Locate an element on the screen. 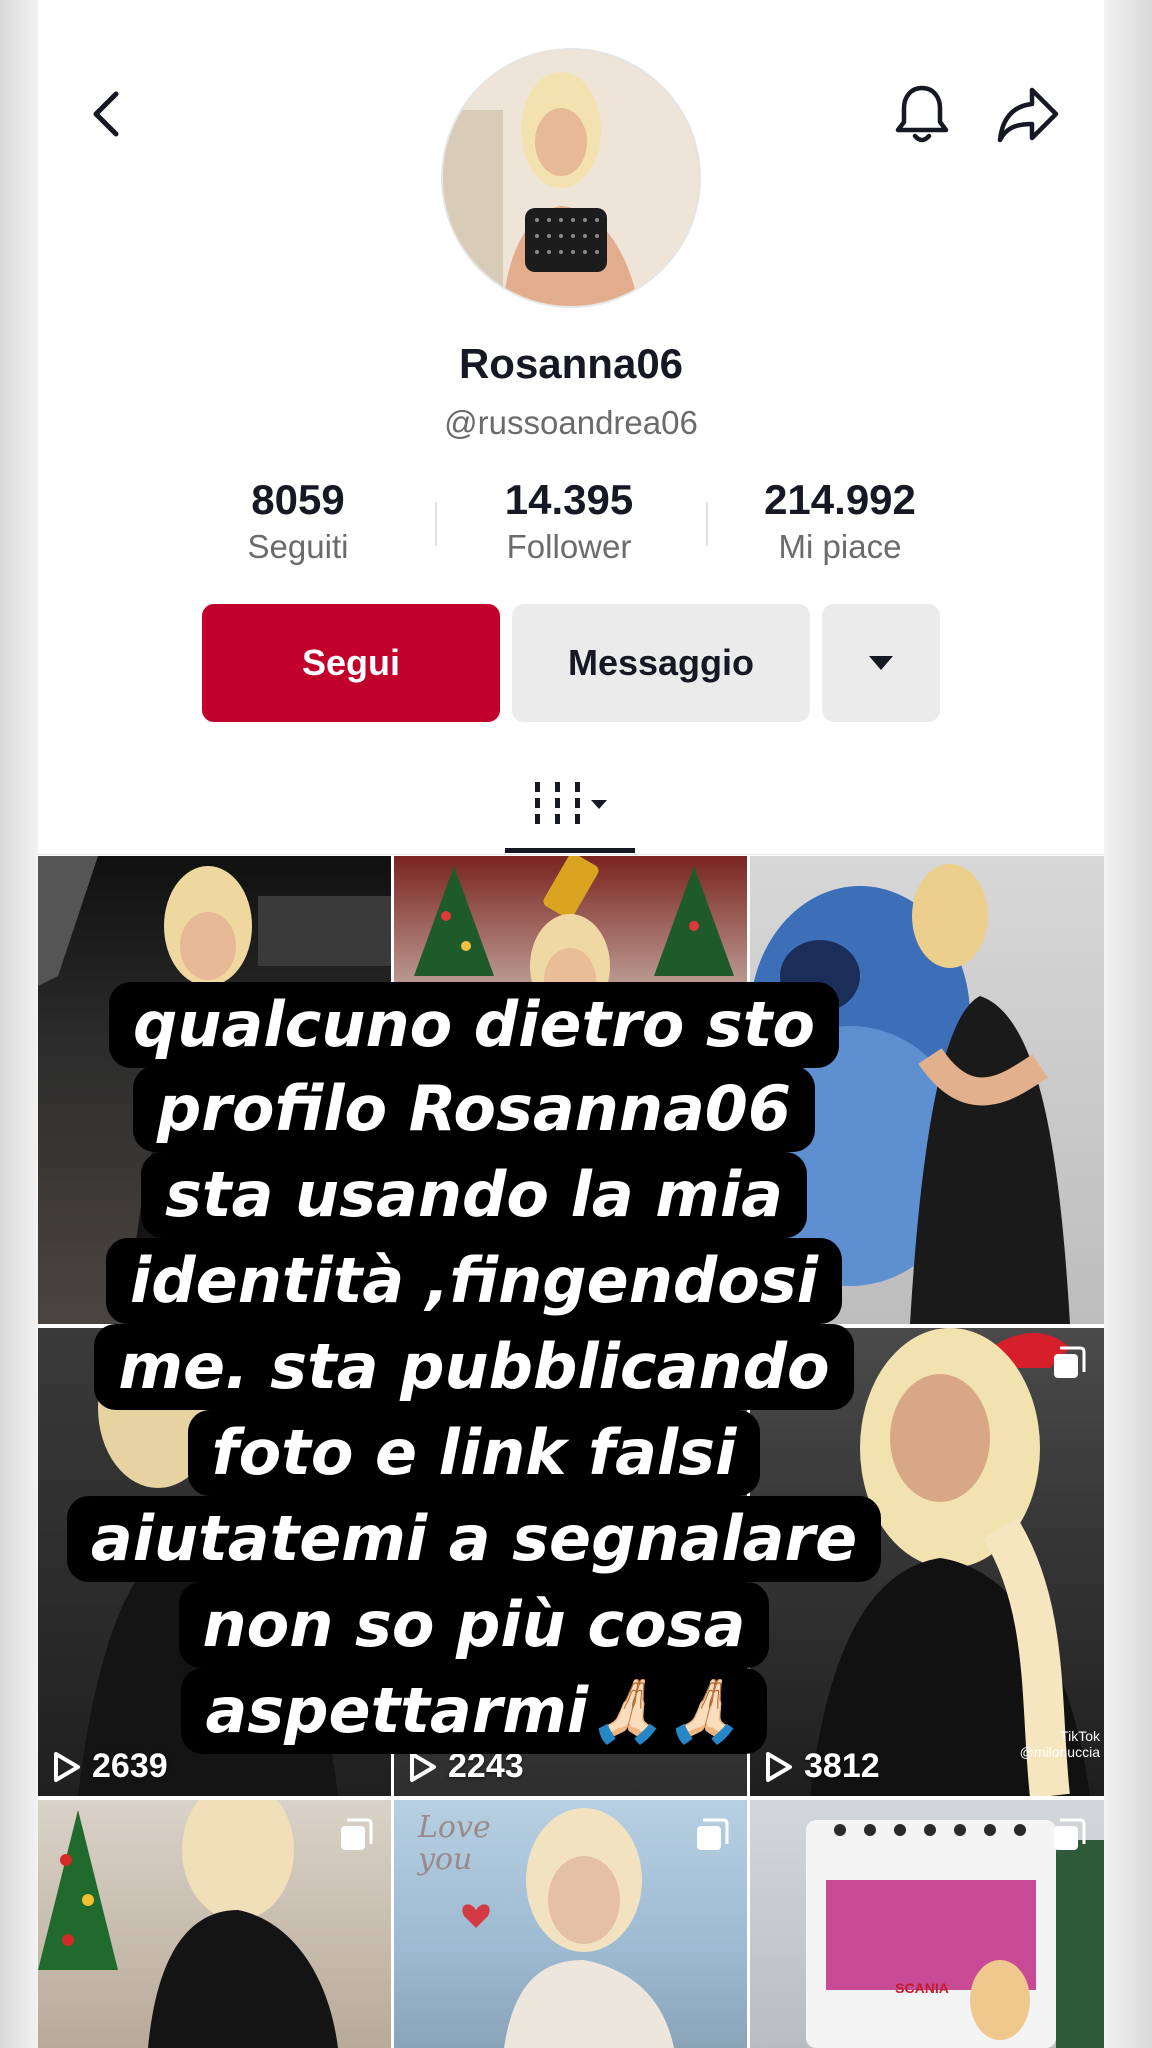 This screenshot has width=1152, height=2048. overlay-text-line: non so più cosa is located at coordinates (474, 1625).